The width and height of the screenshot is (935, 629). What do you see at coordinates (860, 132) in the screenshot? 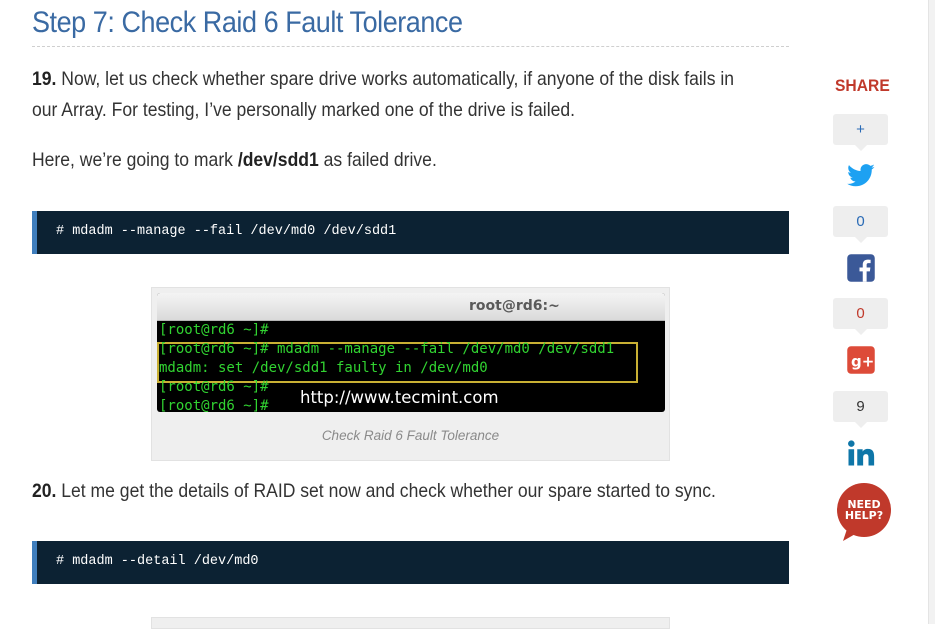
I see `share-plus-button: +` at bounding box center [860, 132].